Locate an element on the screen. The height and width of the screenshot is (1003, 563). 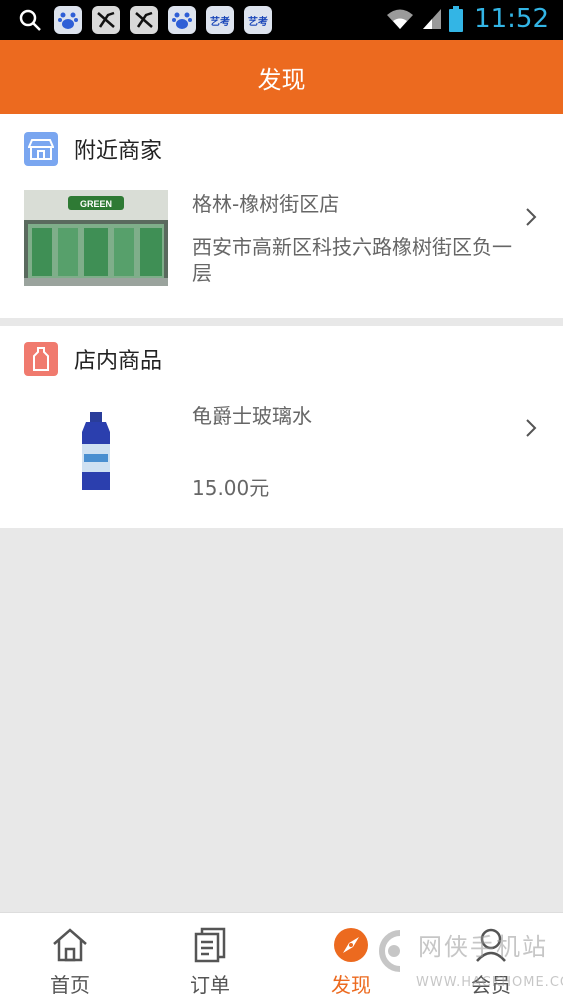
compass-icon is located at coordinates (351, 945).